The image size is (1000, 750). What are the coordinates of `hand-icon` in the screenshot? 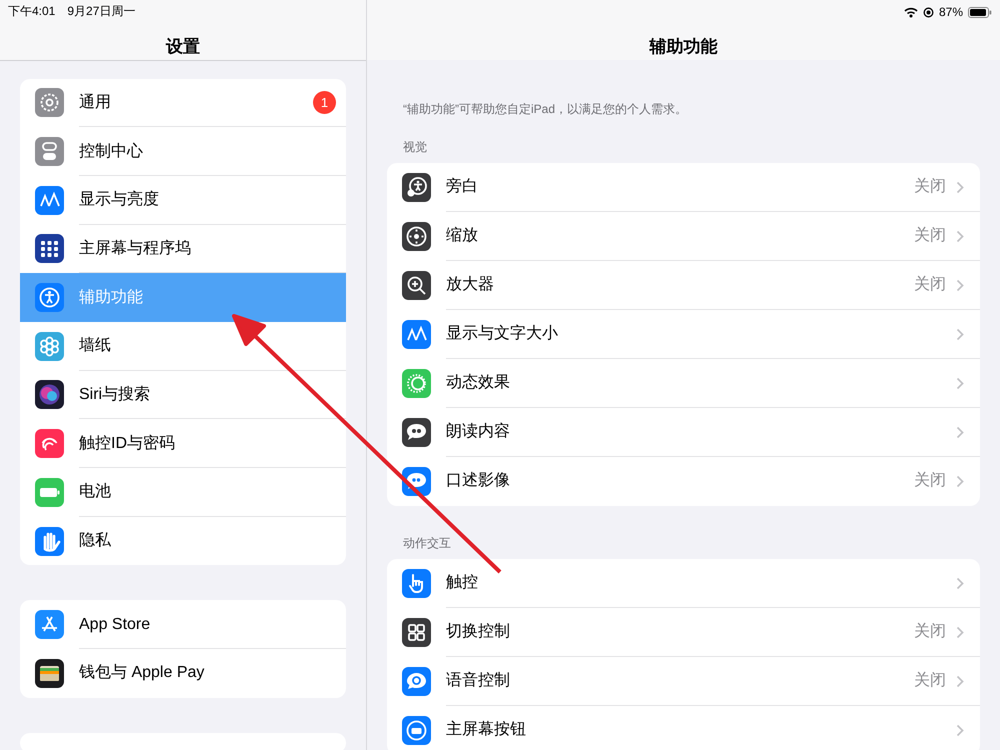 It's located at (49, 541).